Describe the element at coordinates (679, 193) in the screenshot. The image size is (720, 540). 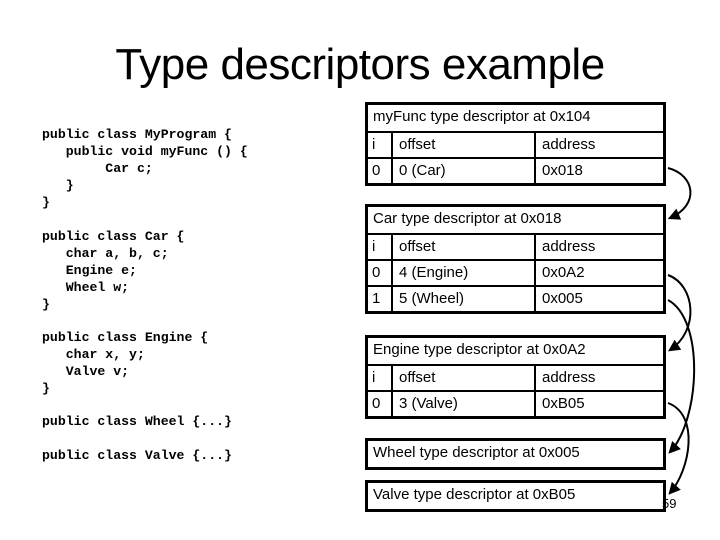
I see `arrow-myfunc-to-car` at that location.